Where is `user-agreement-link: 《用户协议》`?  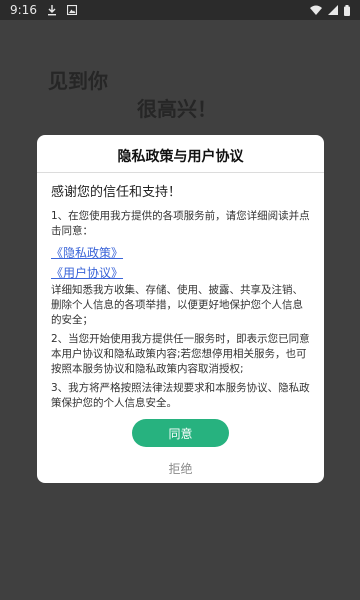
user-agreement-link: 《用户协议》 is located at coordinates (182, 273).